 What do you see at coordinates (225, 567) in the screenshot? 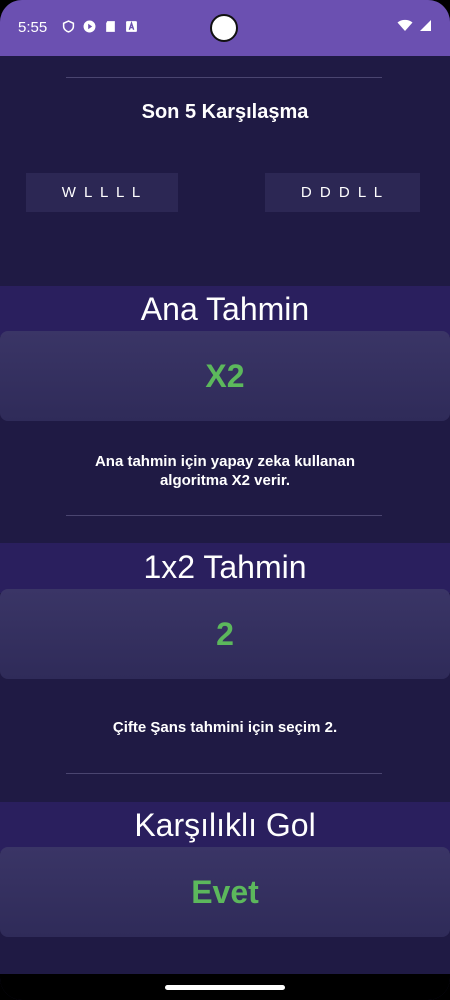
I see `one-x-two-title: 1x2 Tahmin` at bounding box center [225, 567].